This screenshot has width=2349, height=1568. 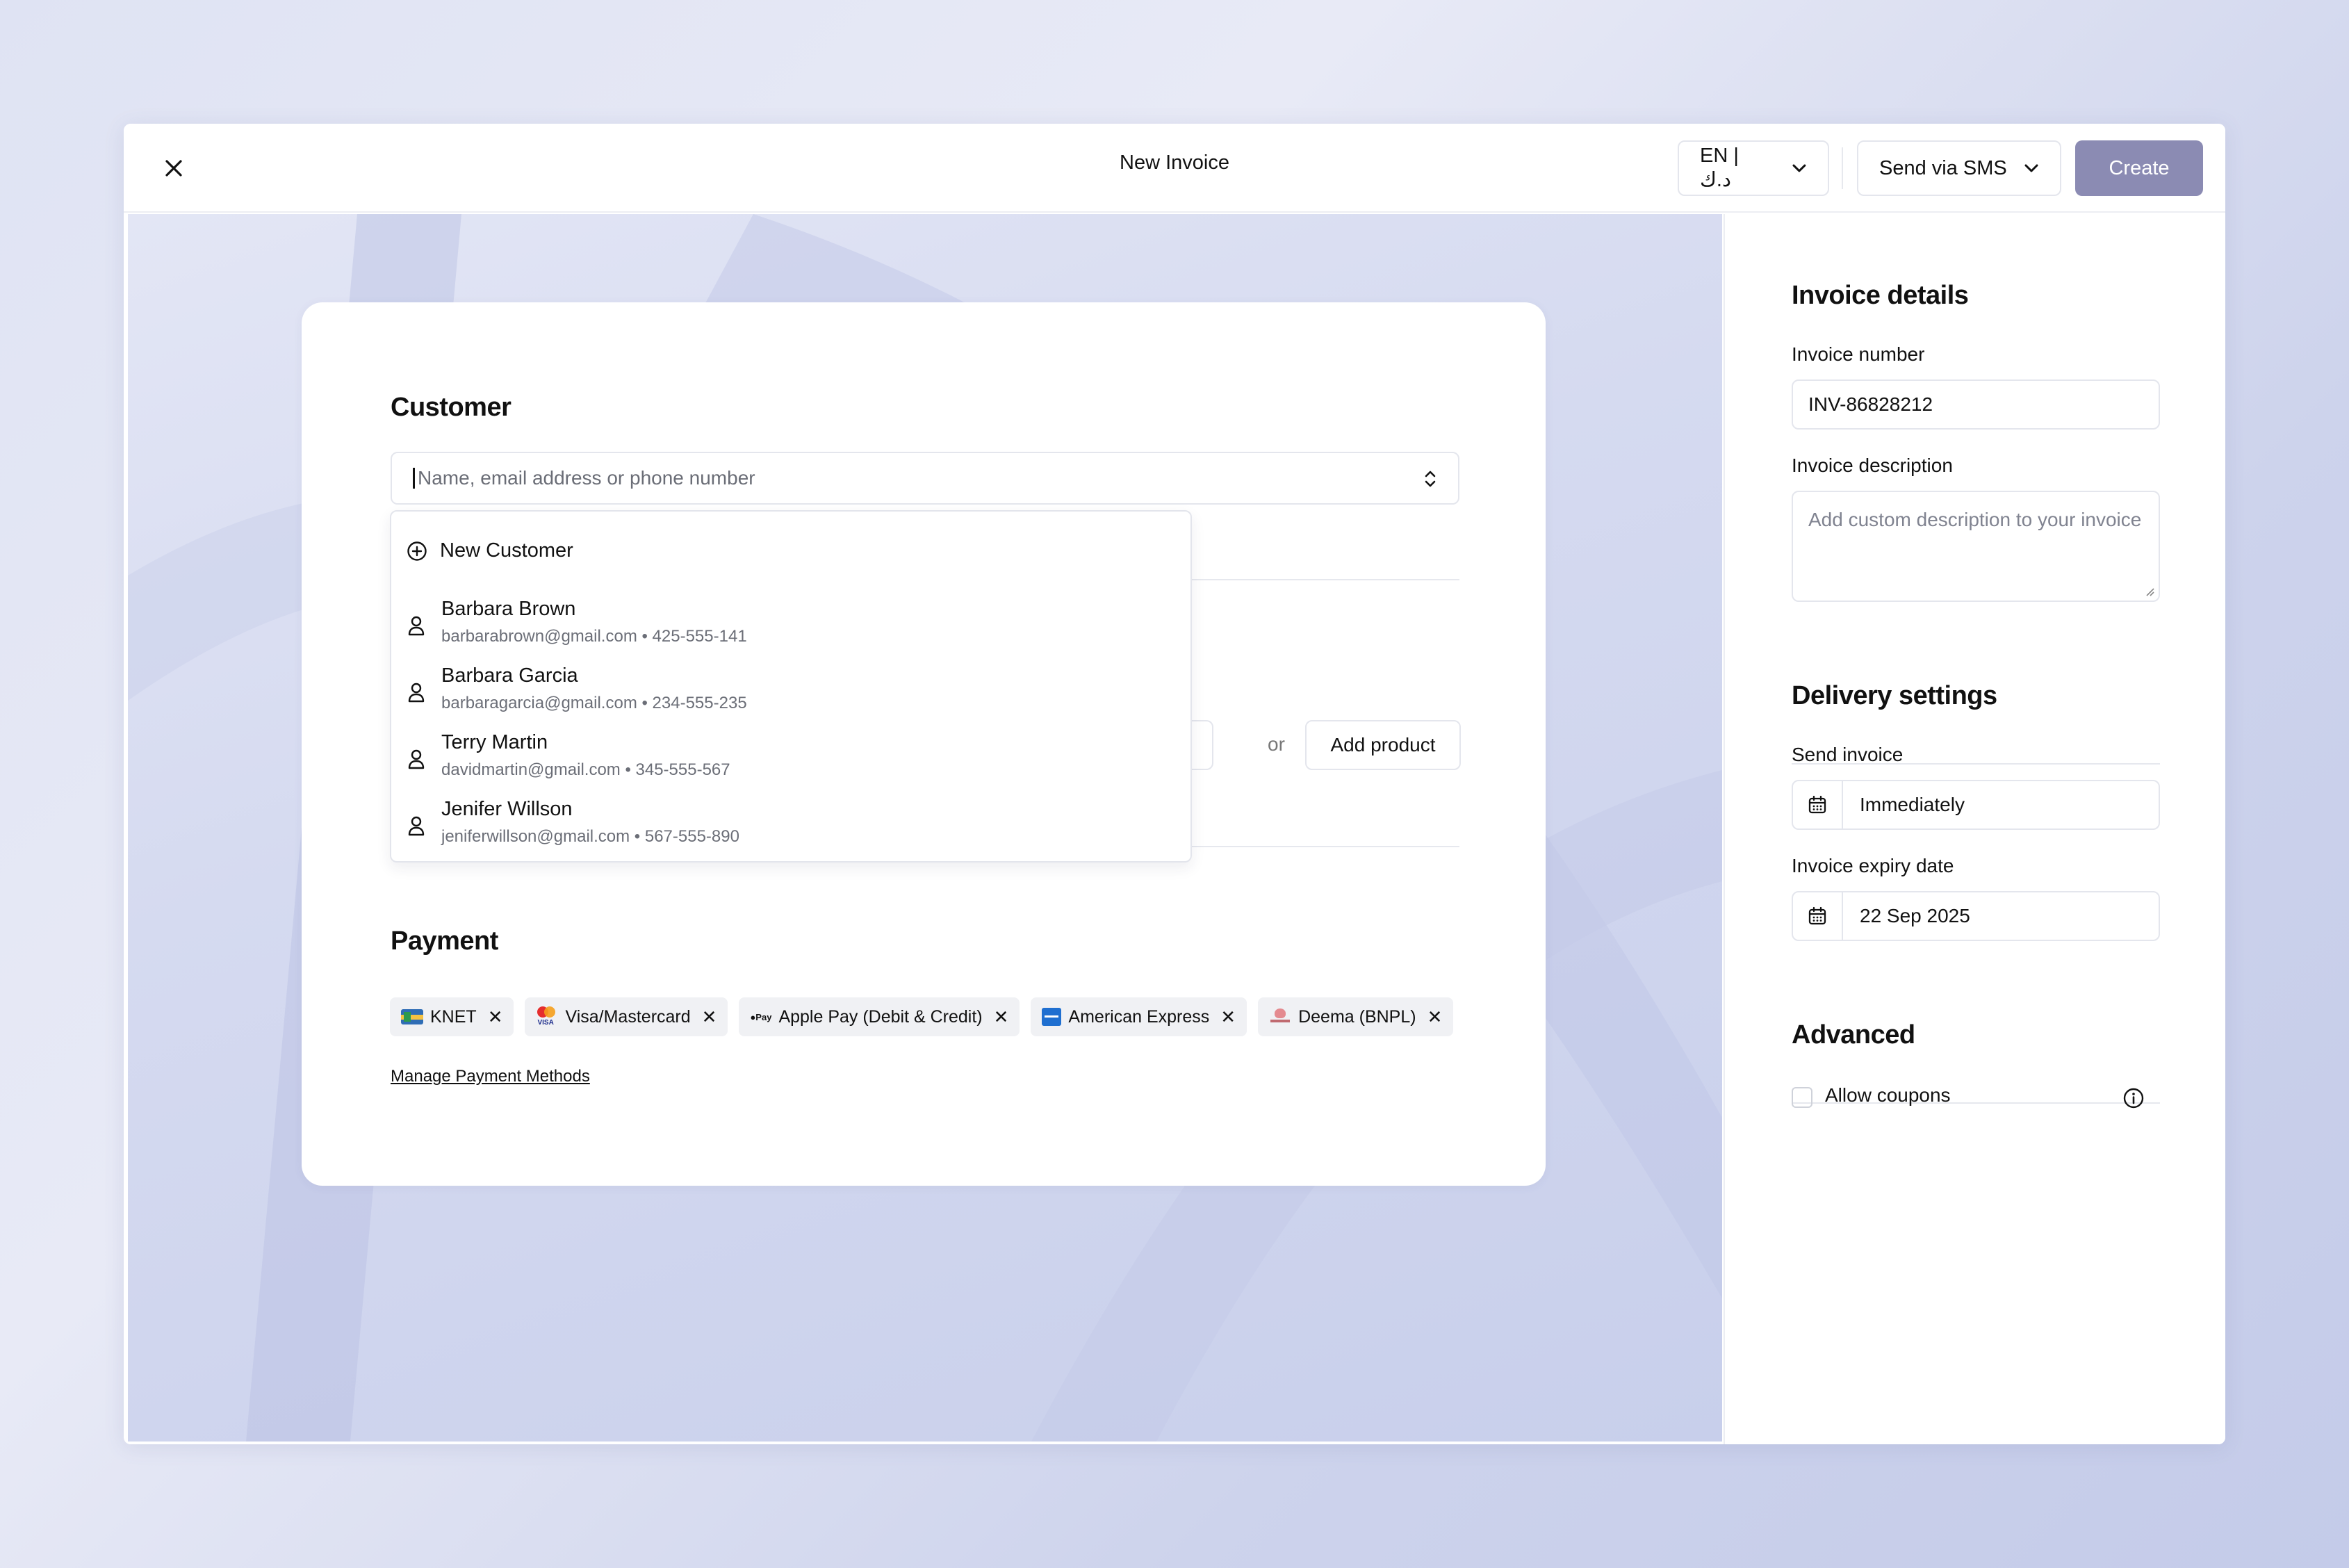 I want to click on customer-search-input: Name, email address or phone number, so click(x=925, y=478).